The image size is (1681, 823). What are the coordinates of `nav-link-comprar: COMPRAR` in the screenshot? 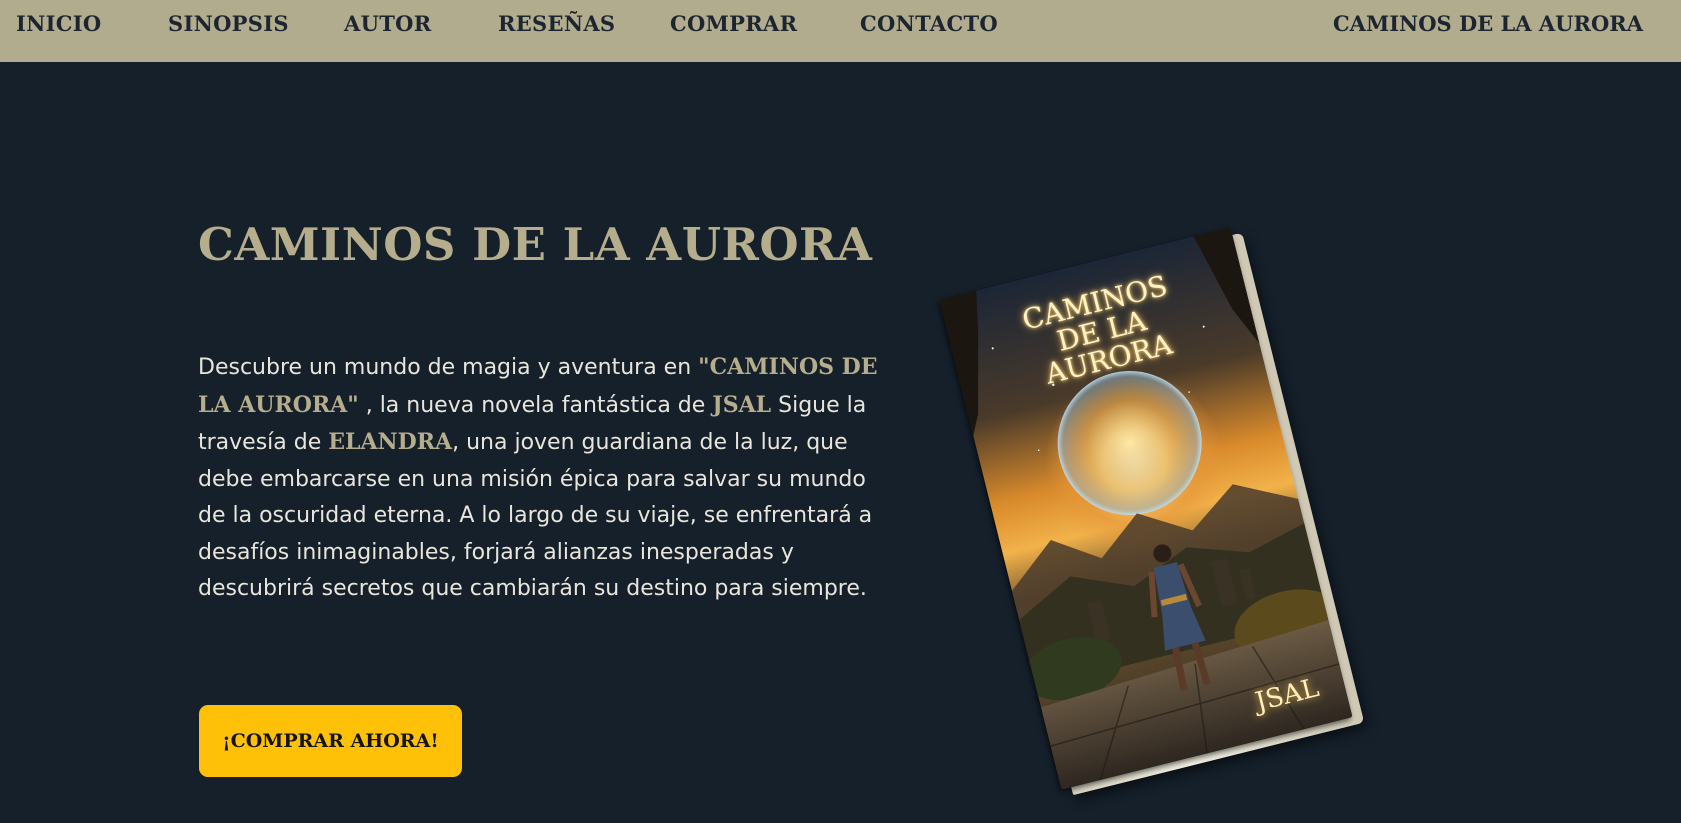 It's located at (733, 23).